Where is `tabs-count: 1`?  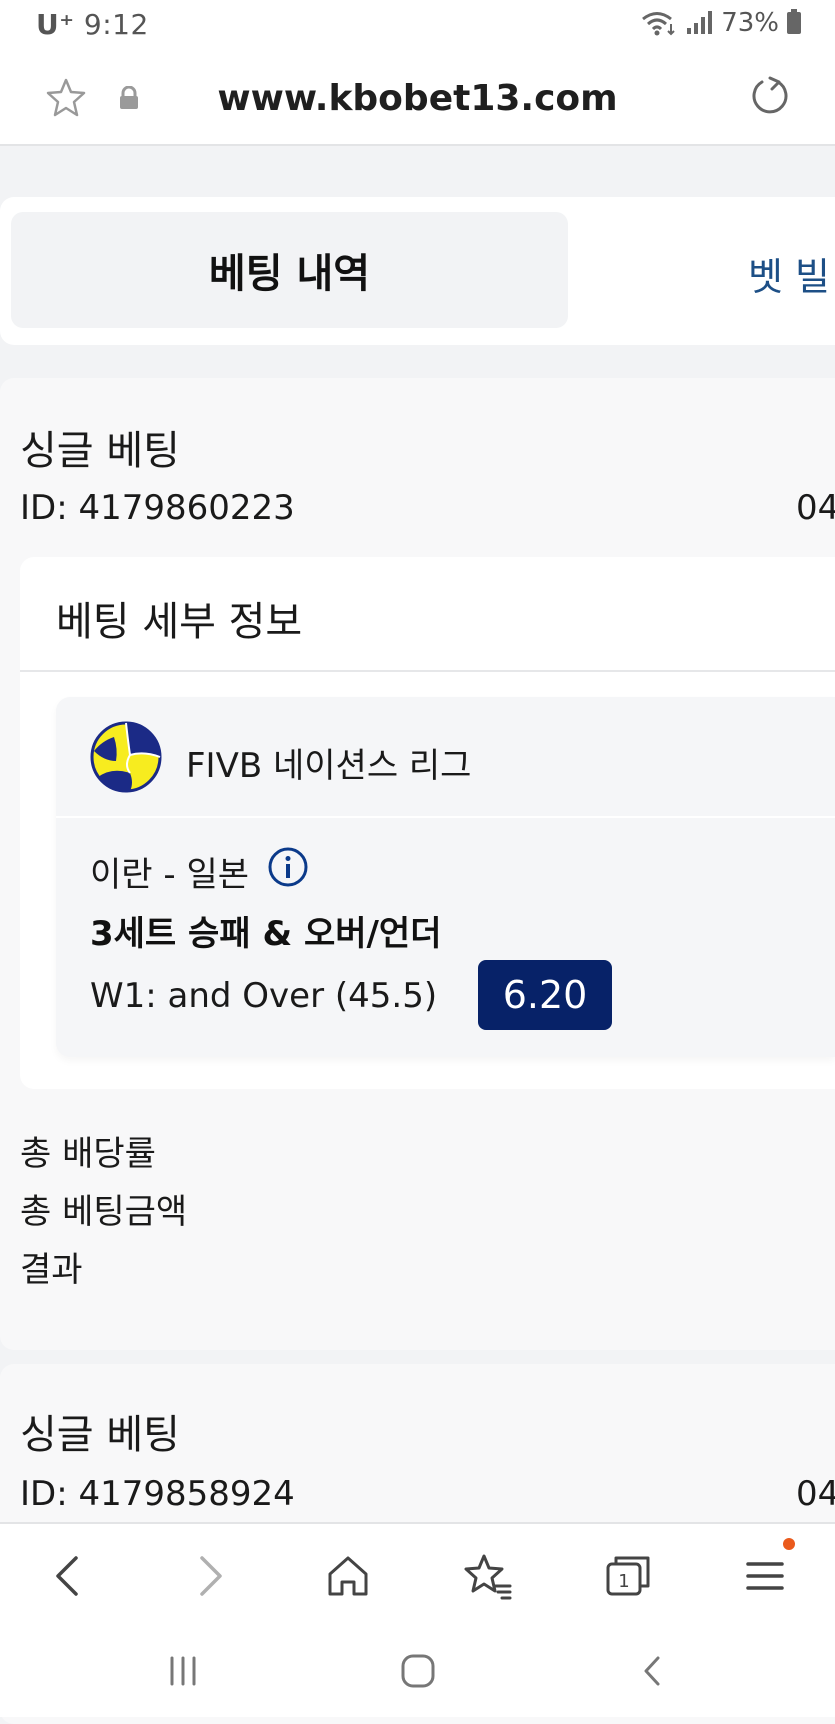 tabs-count: 1 is located at coordinates (623, 1581).